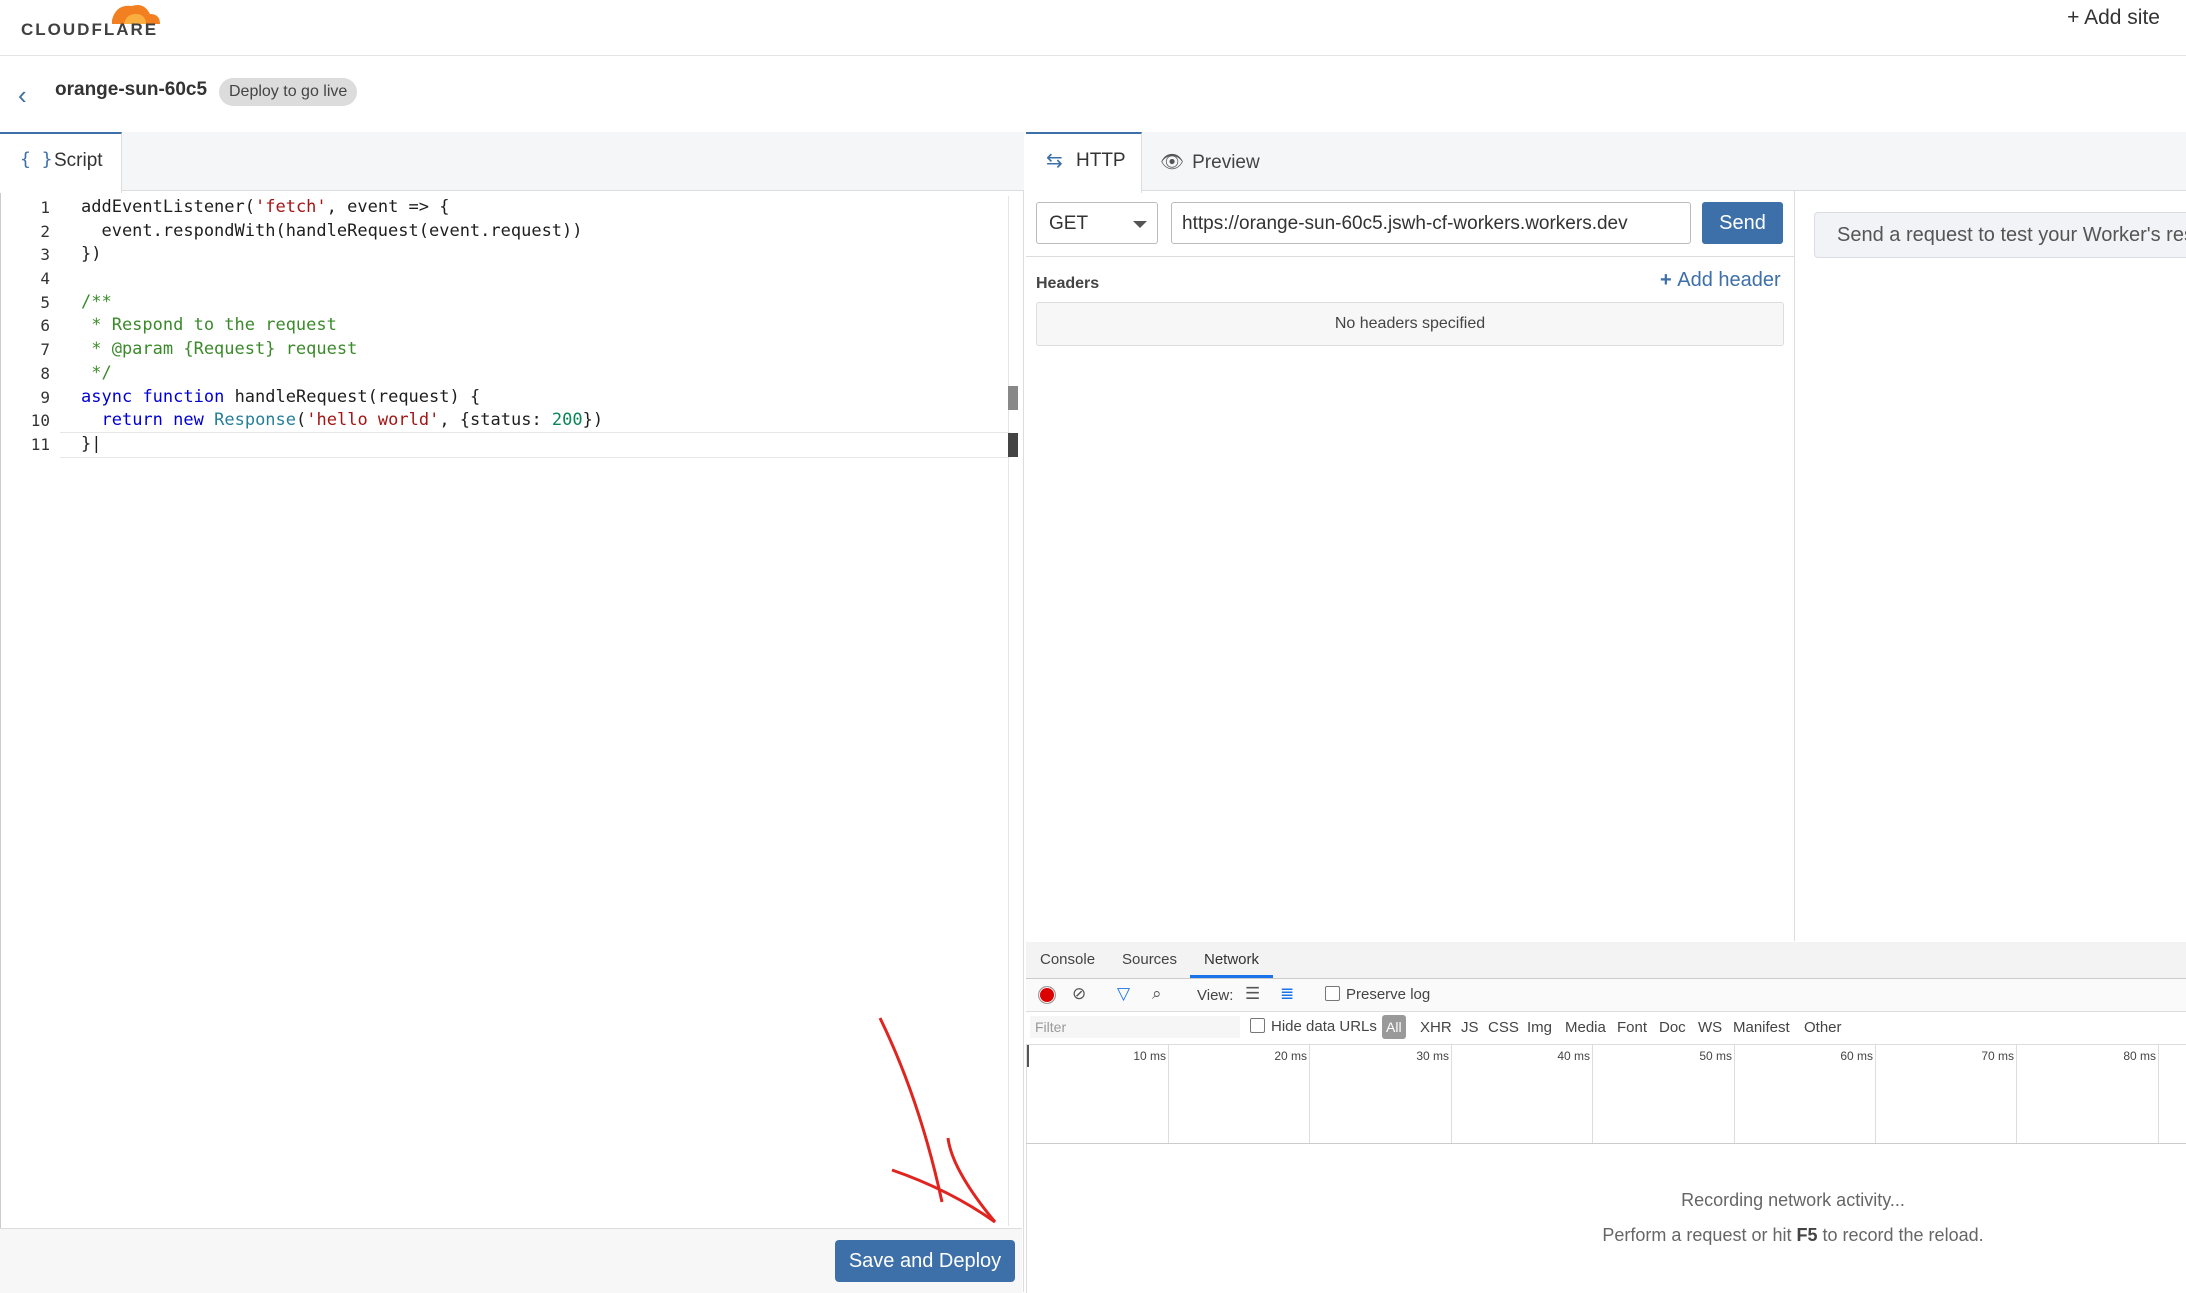 The image size is (2186, 1293). What do you see at coordinates (1823, 1027) in the screenshot?
I see `filter-type-other: Other` at bounding box center [1823, 1027].